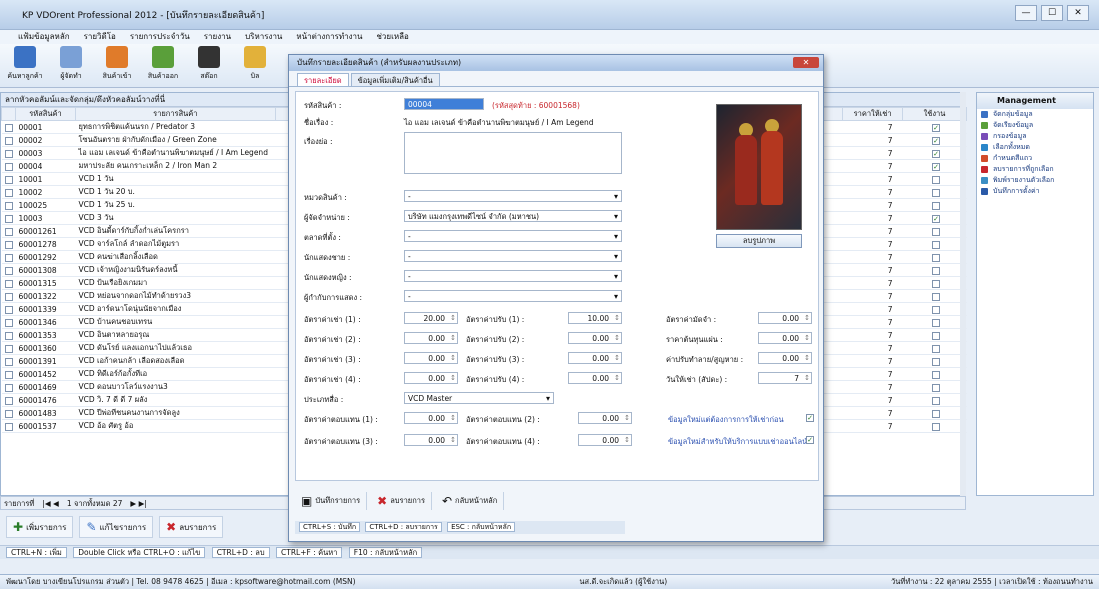 The height and width of the screenshot is (589, 1099). What do you see at coordinates (1035, 158) in the screenshot?
I see `management-item: กำหนดสีแถว` at bounding box center [1035, 158].